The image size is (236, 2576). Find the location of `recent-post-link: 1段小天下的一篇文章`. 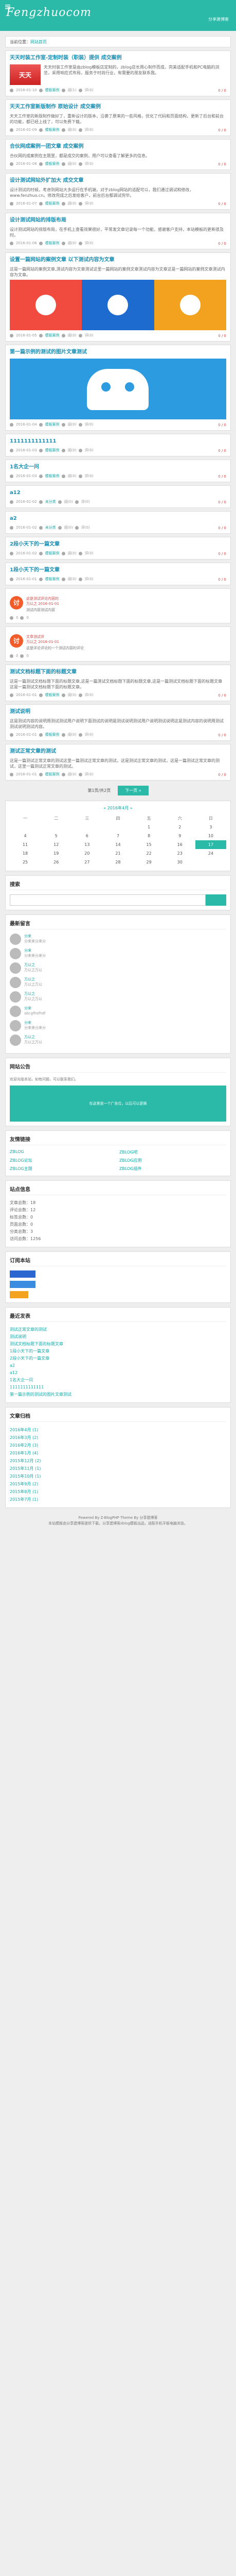

recent-post-link: 1段小天下的一篇文章 is located at coordinates (118, 1351).